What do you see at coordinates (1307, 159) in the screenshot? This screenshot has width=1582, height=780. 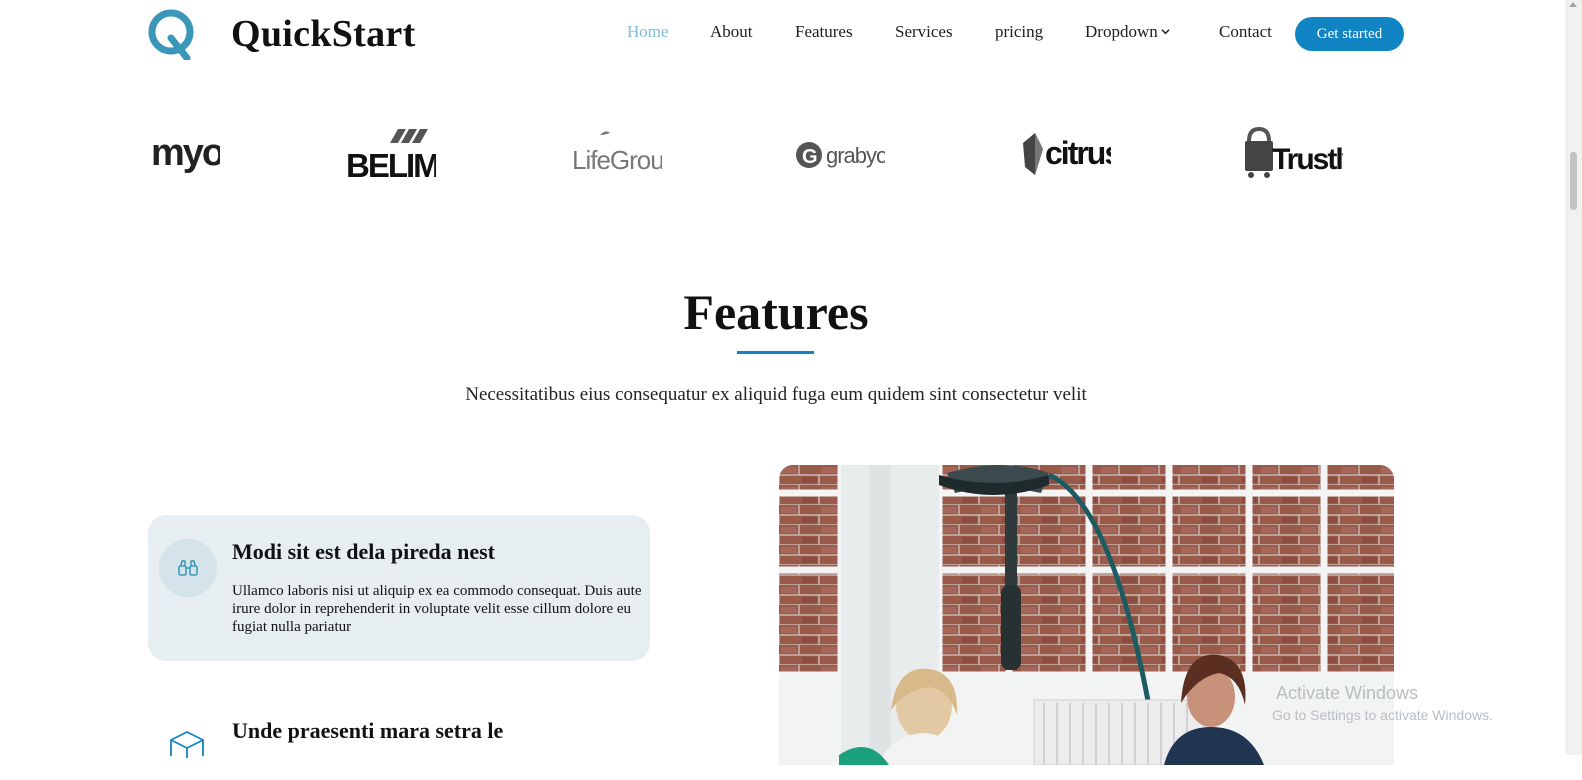 I see `svg-text: Trustly` at bounding box center [1307, 159].